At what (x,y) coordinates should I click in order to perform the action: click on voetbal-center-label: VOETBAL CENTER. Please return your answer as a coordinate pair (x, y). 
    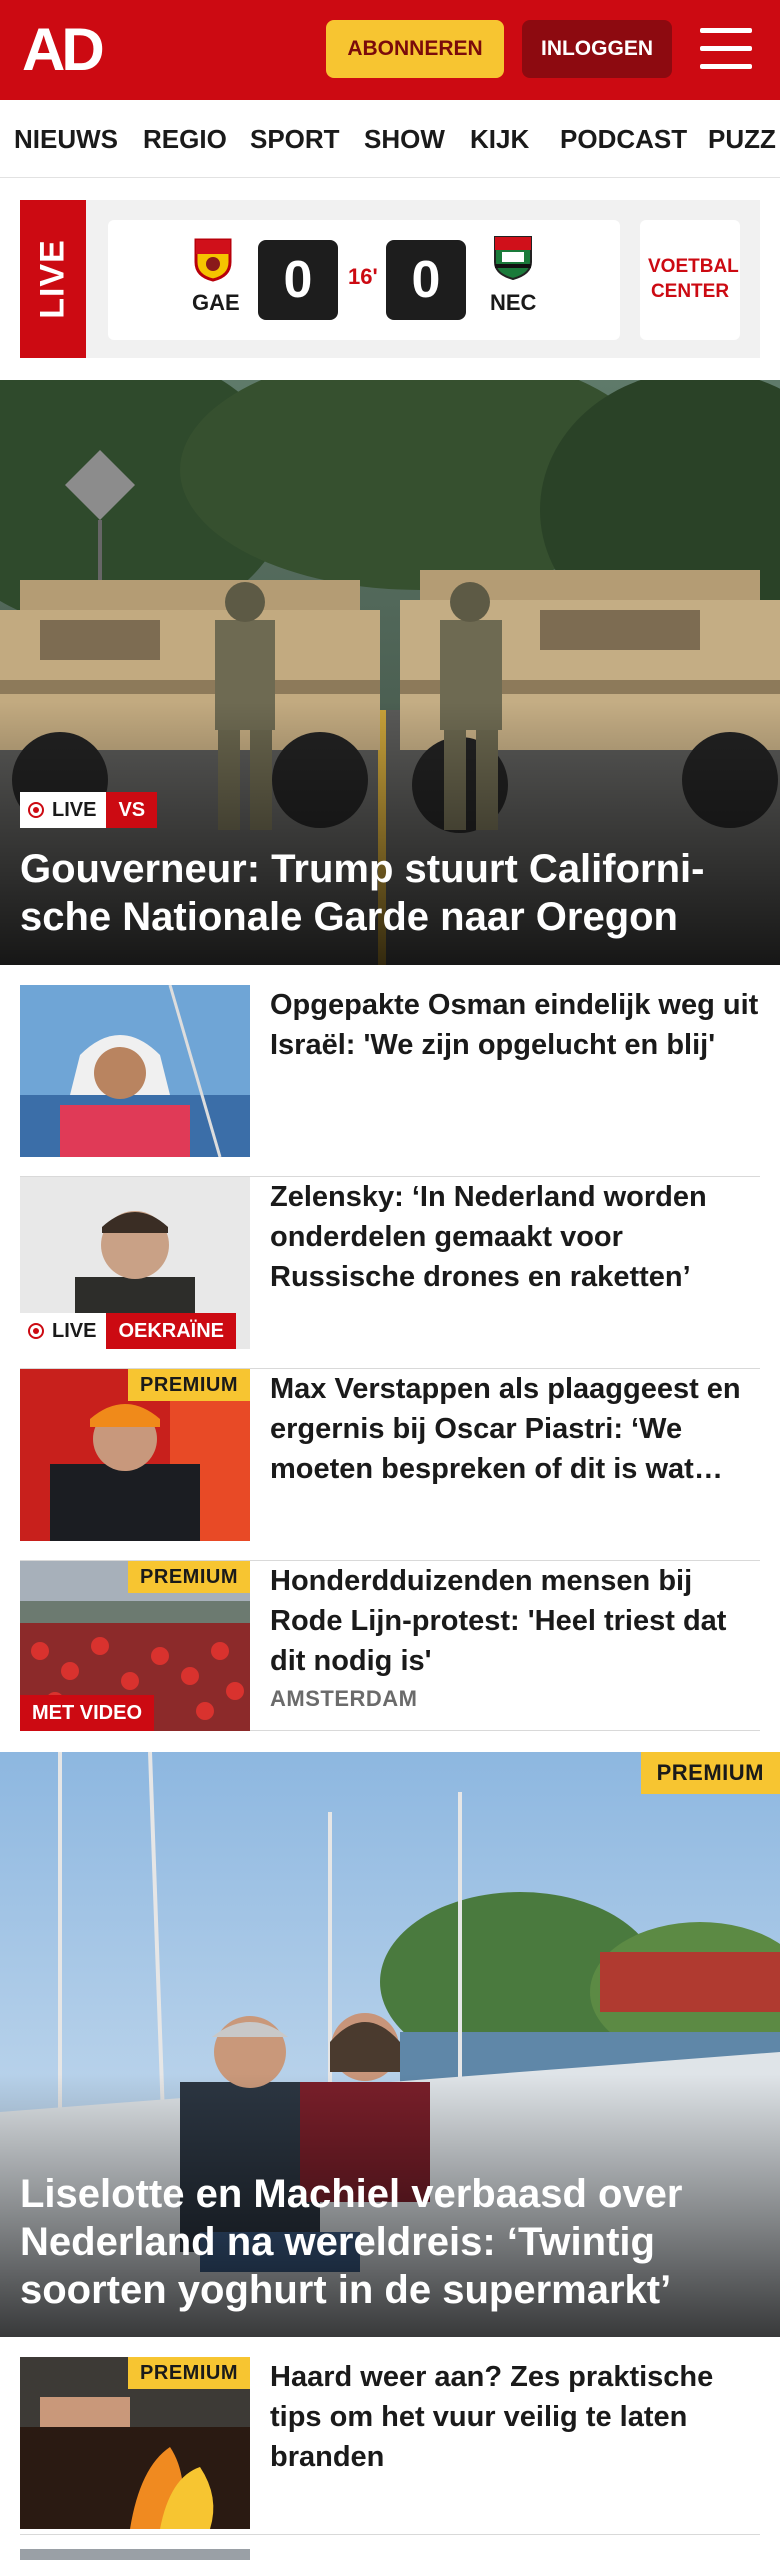
    Looking at the image, I should click on (693, 279).